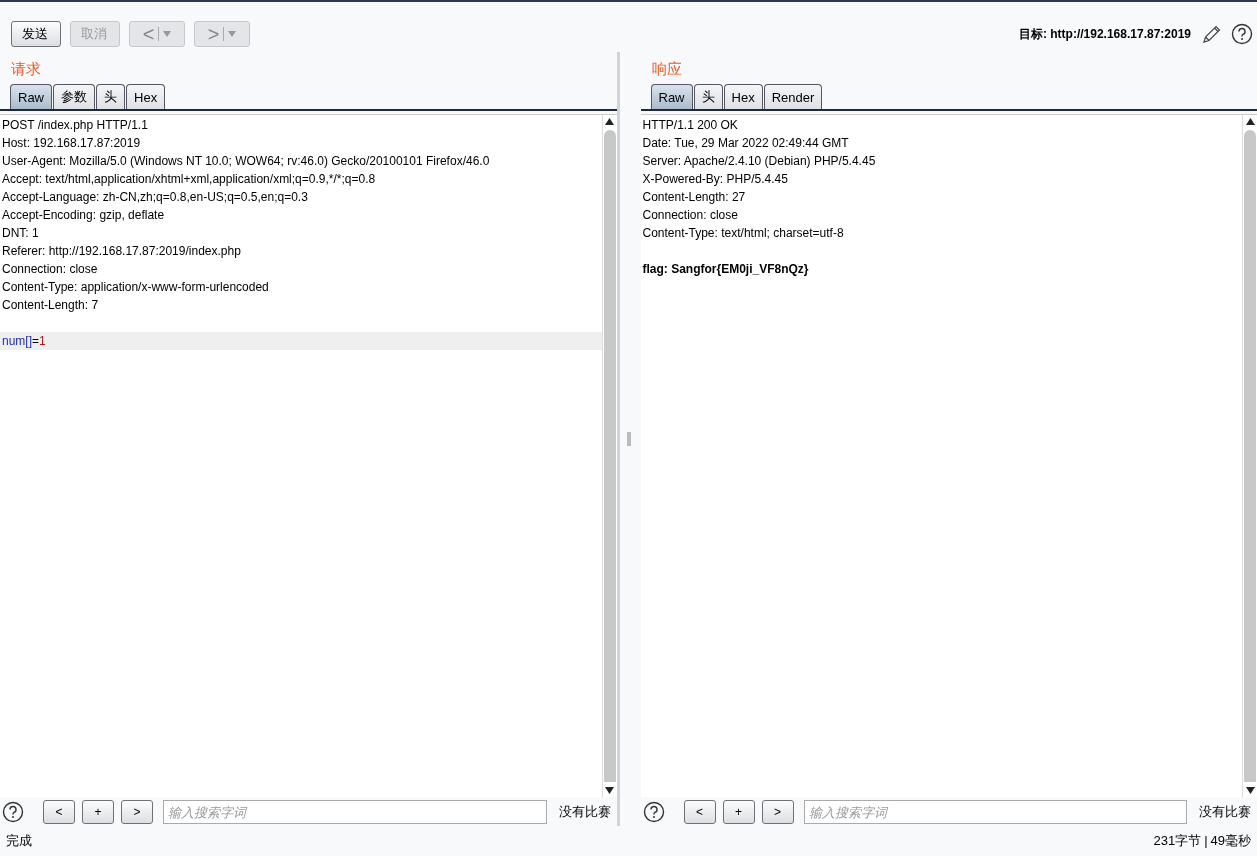 Image resolution: width=1257 pixels, height=856 pixels. Describe the element at coordinates (246, 161) in the screenshot. I see `text-line: User-Agent: Mozilla/5.0 (Windows NT 10.0; WOW64; rv:46.0) Gecko/20100101 Firefox/46.0` at that location.